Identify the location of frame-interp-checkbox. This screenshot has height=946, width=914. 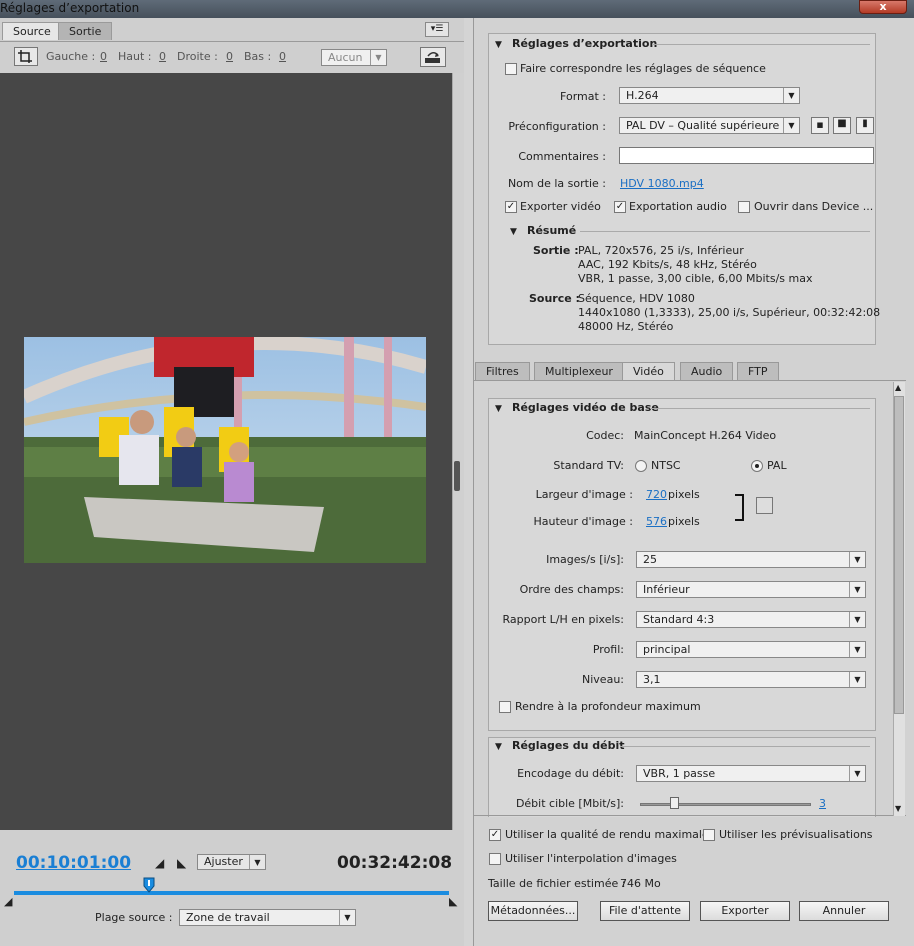
(495, 859).